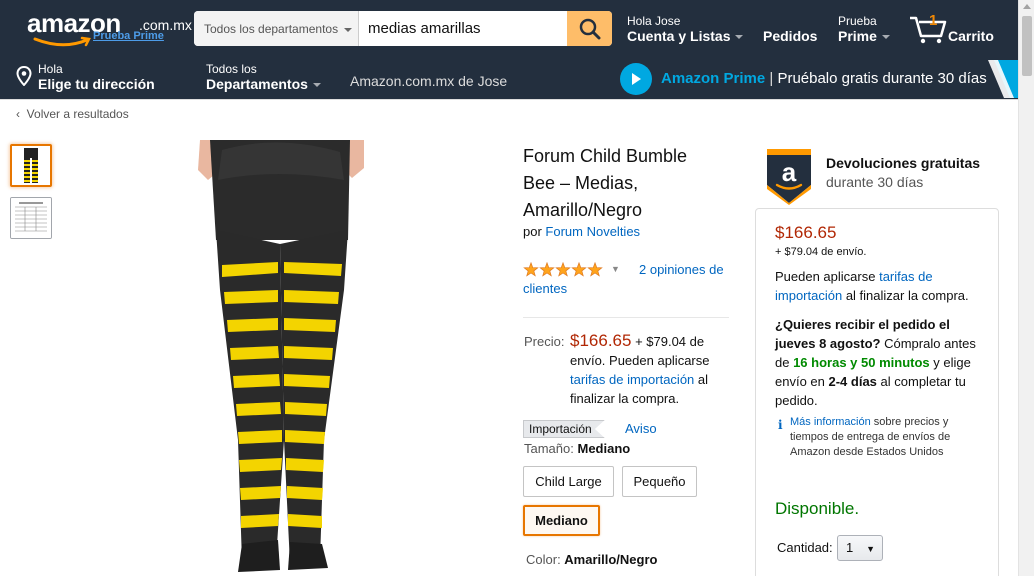 The height and width of the screenshot is (576, 1034). I want to click on prime-brand: Amazon Prime, so click(713, 78).